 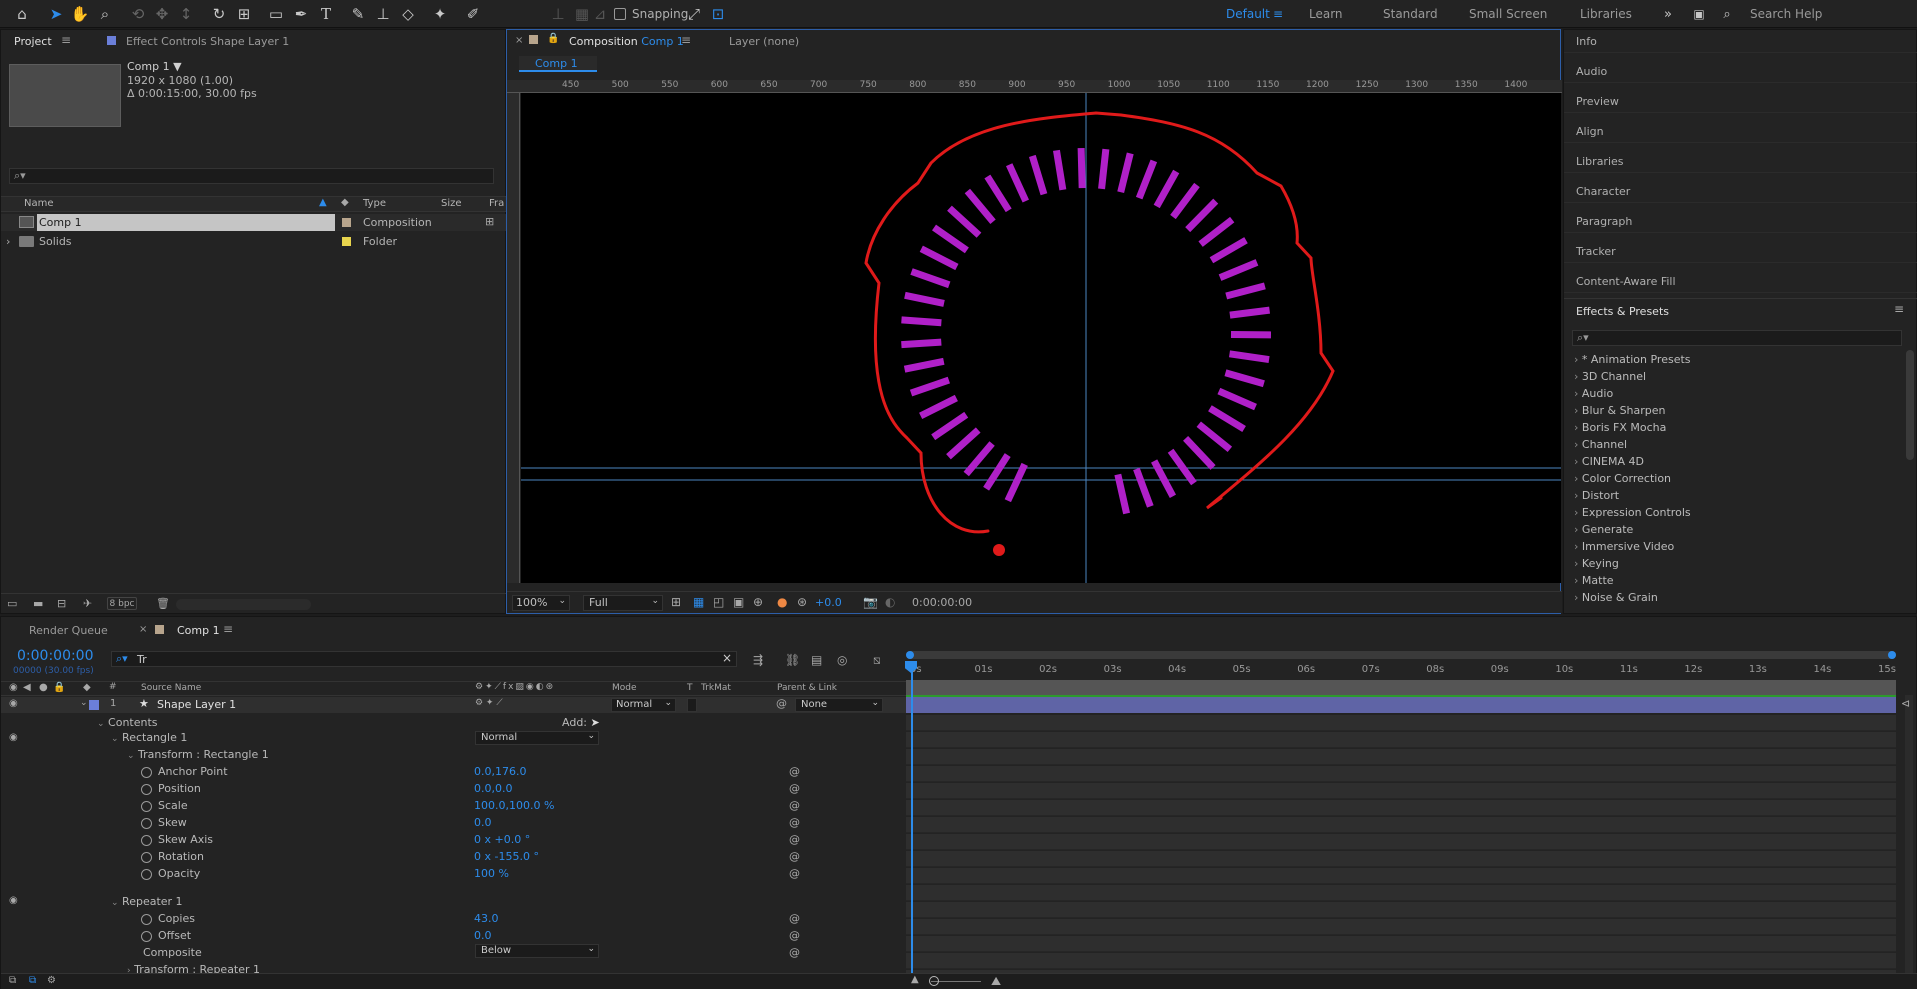 What do you see at coordinates (1594, 580) in the screenshot?
I see `effects-category: › Matte` at bounding box center [1594, 580].